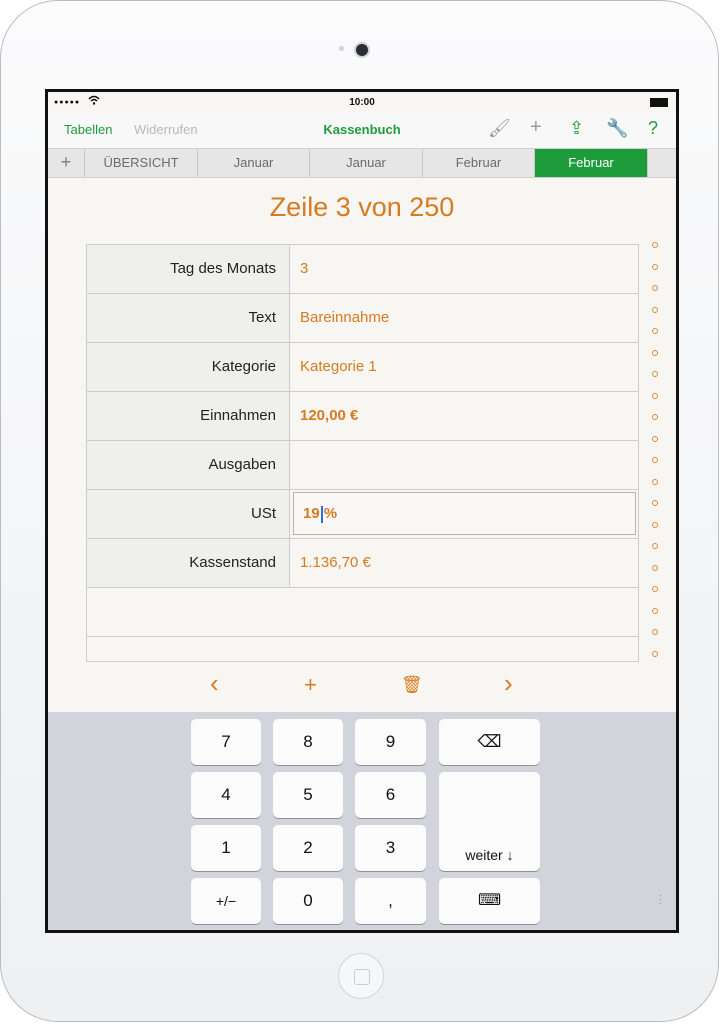 The image size is (721, 1024). I want to click on home-square-icon, so click(362, 977).